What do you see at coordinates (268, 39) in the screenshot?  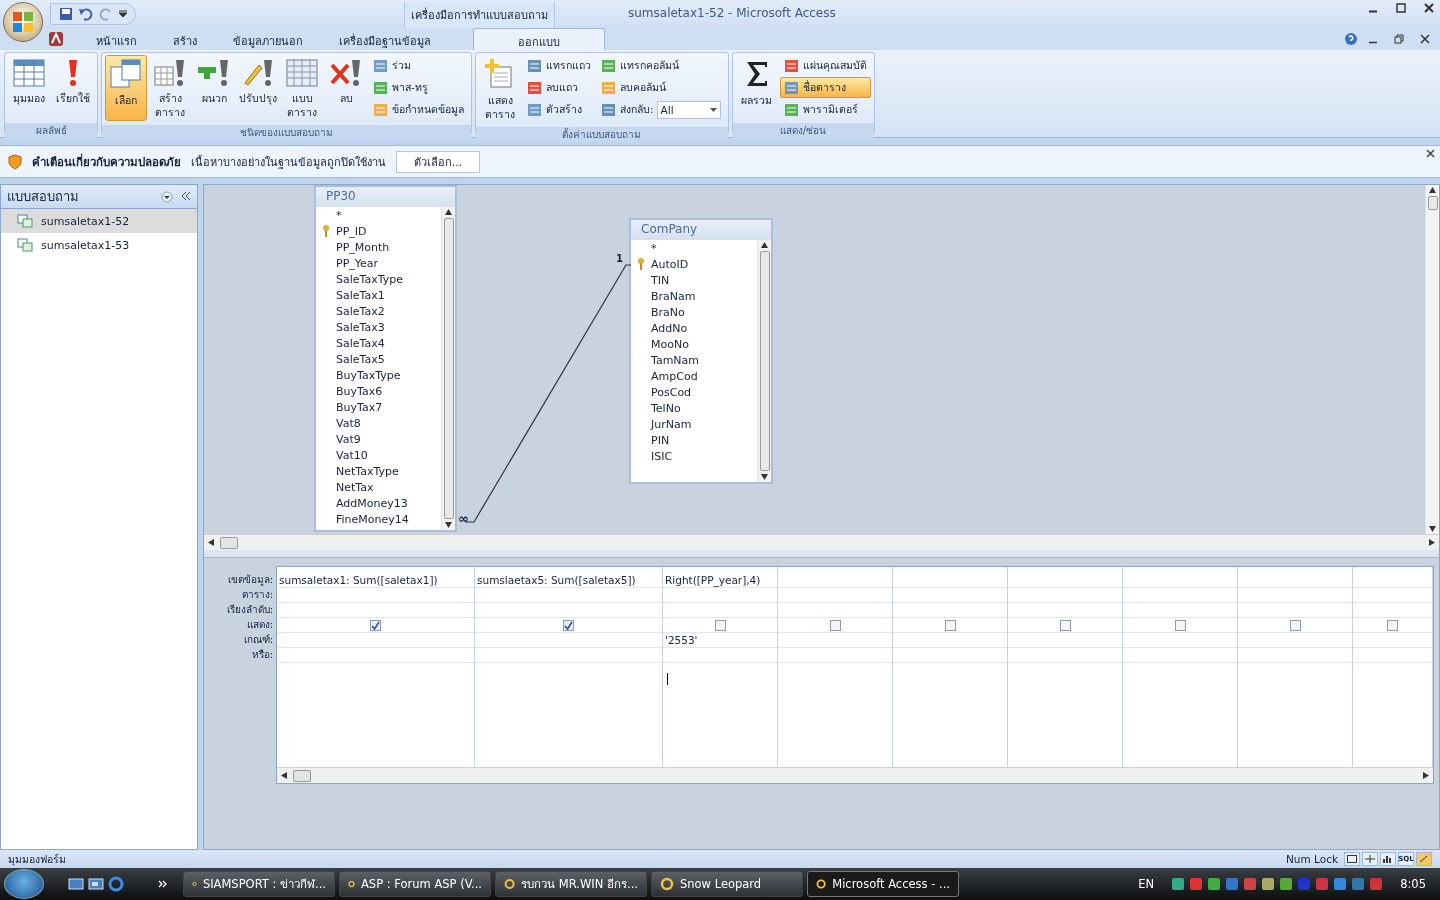 I see `ribbon-tab: ข้อมูลภายนอก` at bounding box center [268, 39].